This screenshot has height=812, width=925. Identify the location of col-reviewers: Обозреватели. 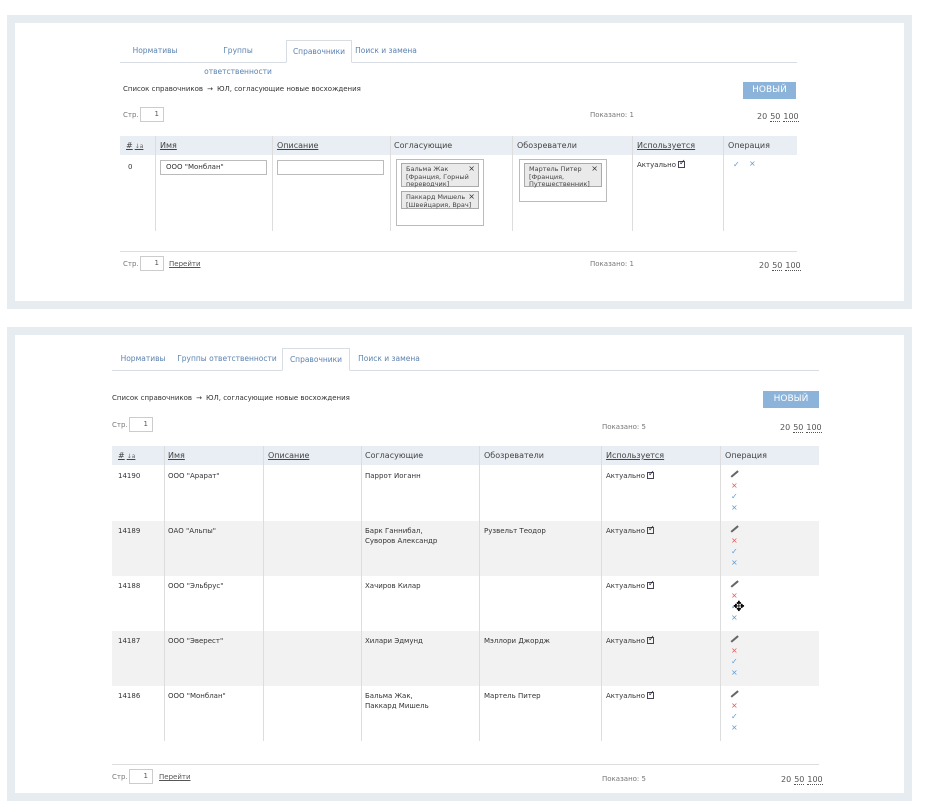
(547, 145).